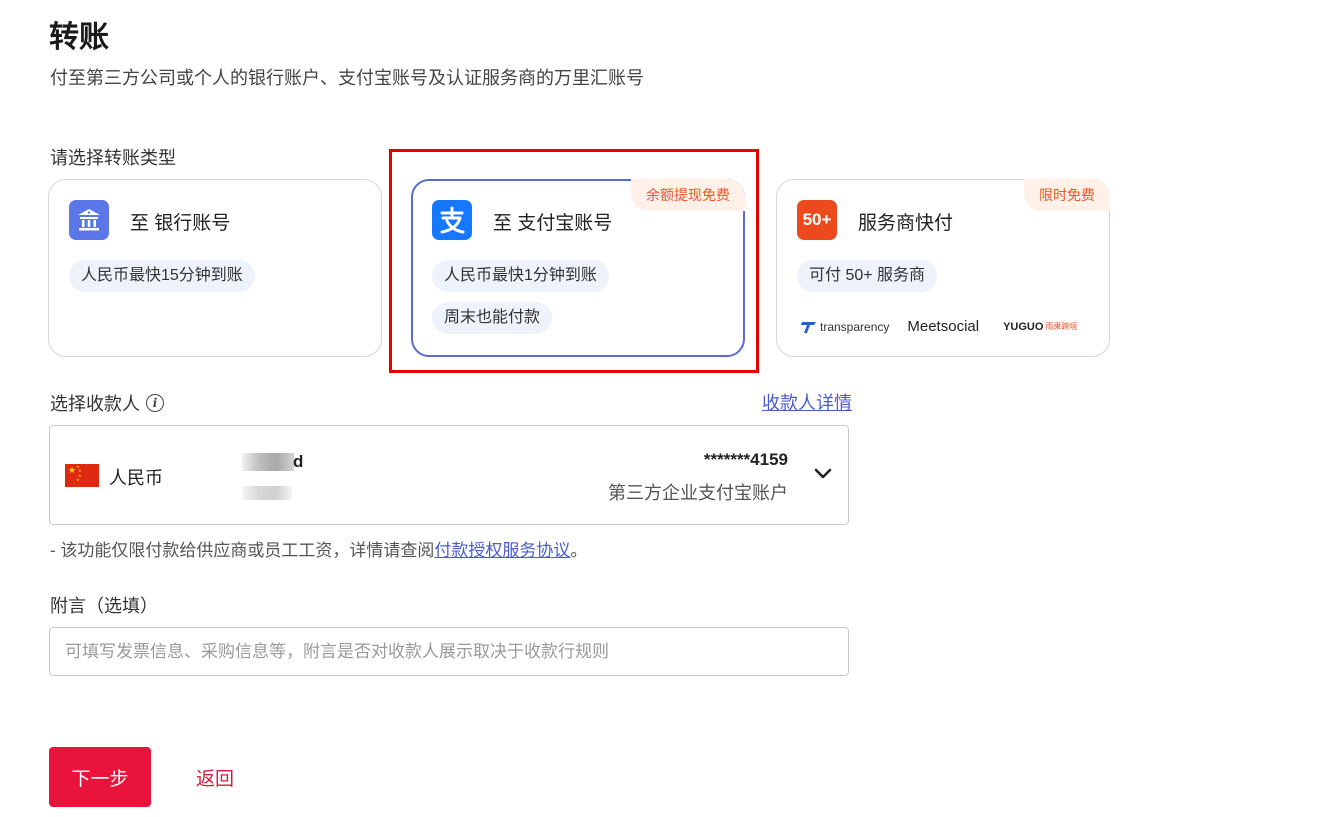  I want to click on limited-free-badge: 限时免费, so click(1067, 195).